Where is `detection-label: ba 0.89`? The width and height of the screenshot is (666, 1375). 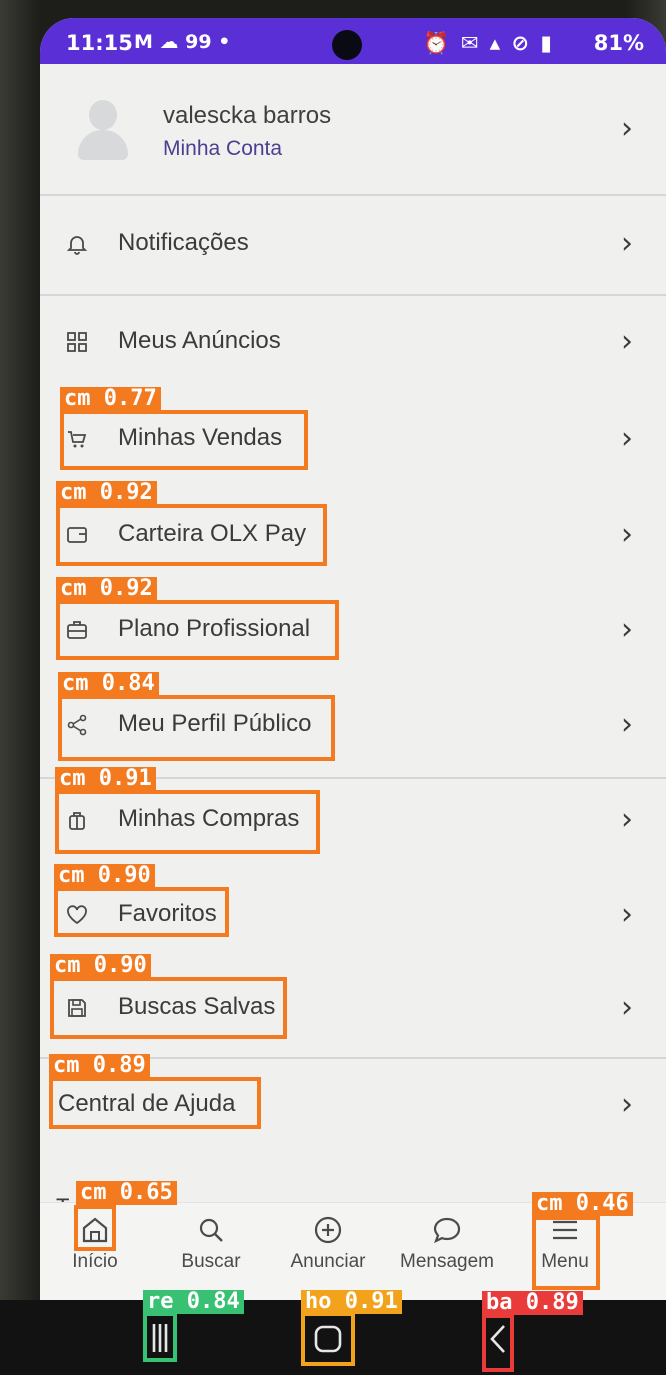 detection-label: ba 0.89 is located at coordinates (532, 1303).